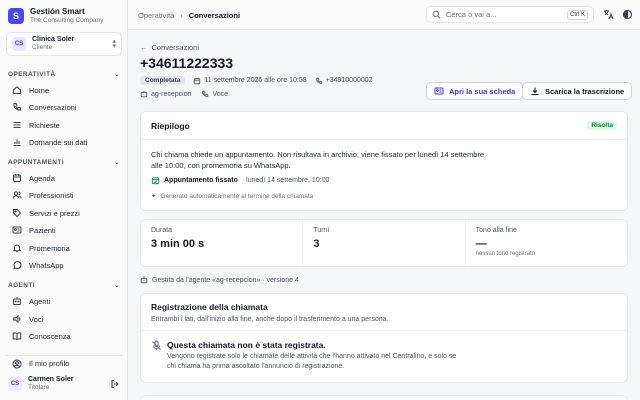  Describe the element at coordinates (64, 301) in the screenshot. I see `sidebar-item-agenti: Agenti` at that location.